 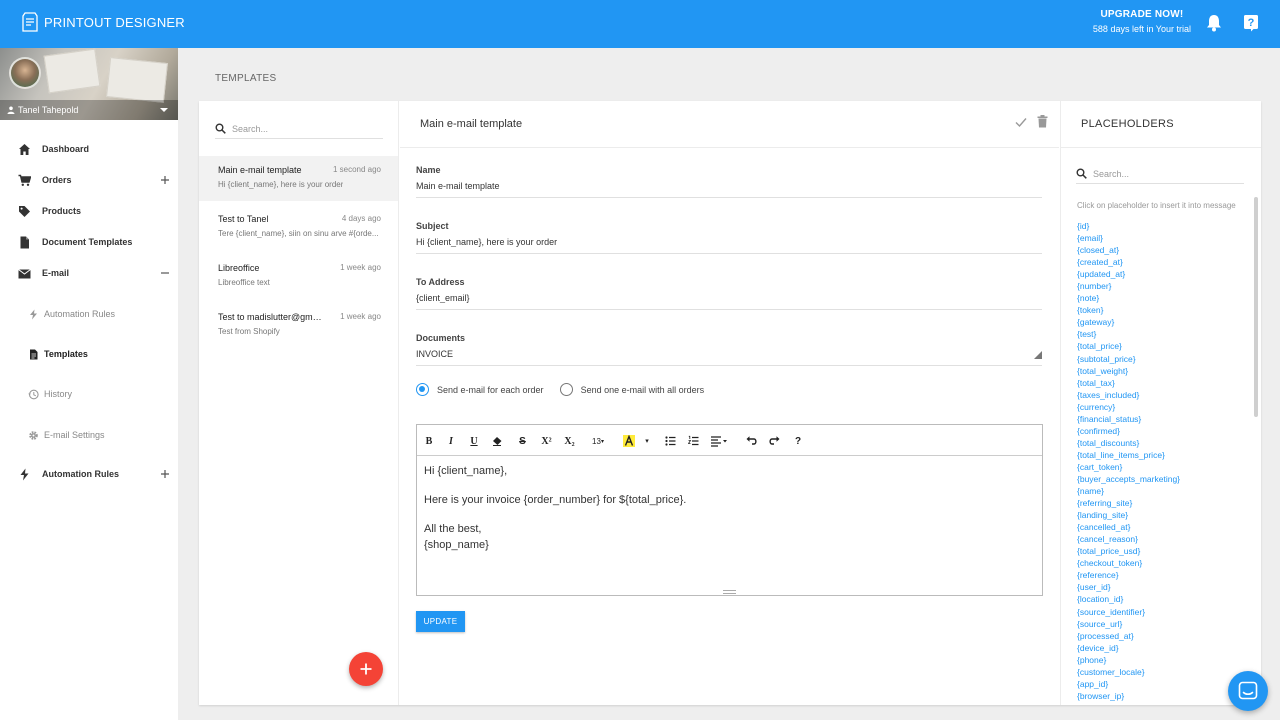 I want to click on placeholder-link: {user_id}, so click(x=1157, y=587).